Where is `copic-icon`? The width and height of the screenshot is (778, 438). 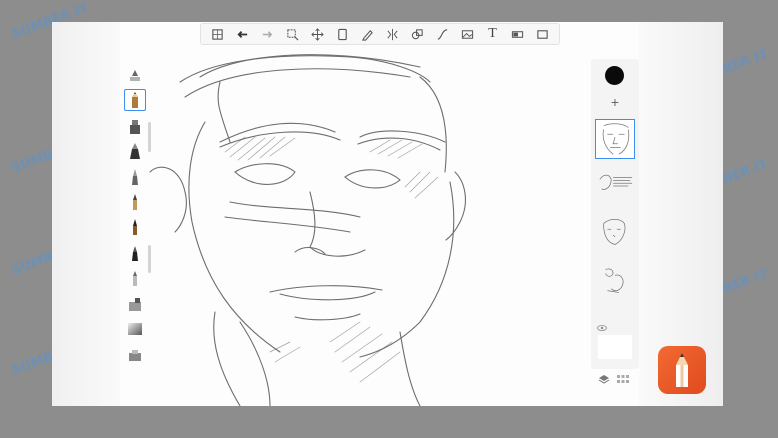 copic-icon is located at coordinates (518, 34).